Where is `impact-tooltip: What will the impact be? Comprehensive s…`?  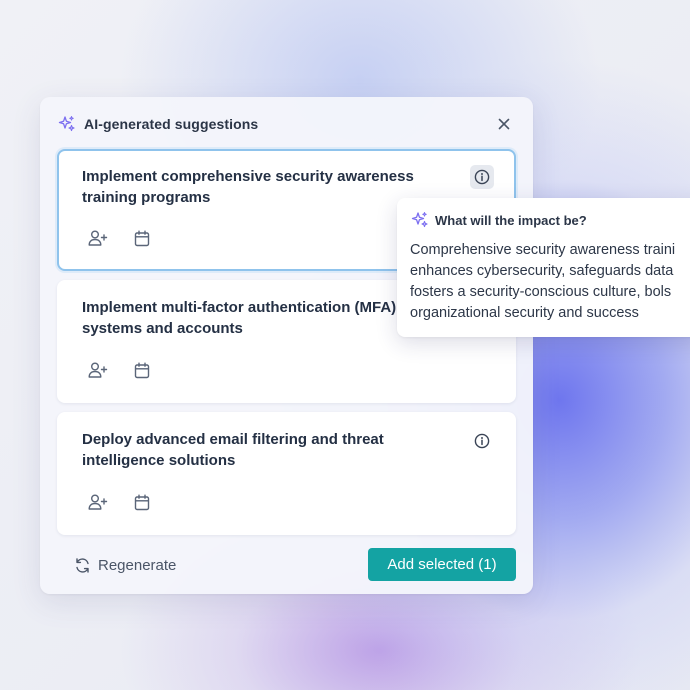
impact-tooltip: What will the impact be? Comprehensive s… is located at coordinates (543, 267).